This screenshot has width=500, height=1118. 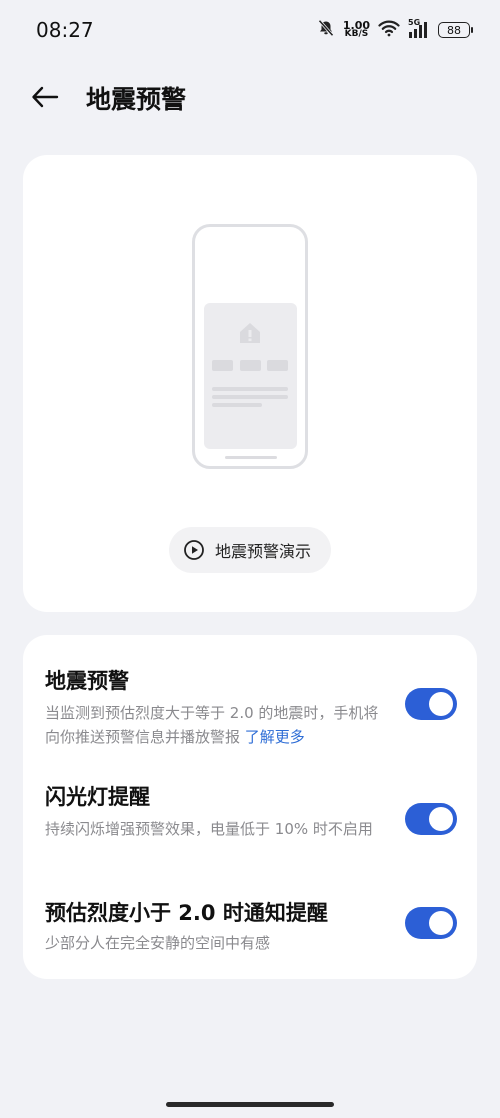 I want to click on battery-indicator: 88, so click(x=455, y=30).